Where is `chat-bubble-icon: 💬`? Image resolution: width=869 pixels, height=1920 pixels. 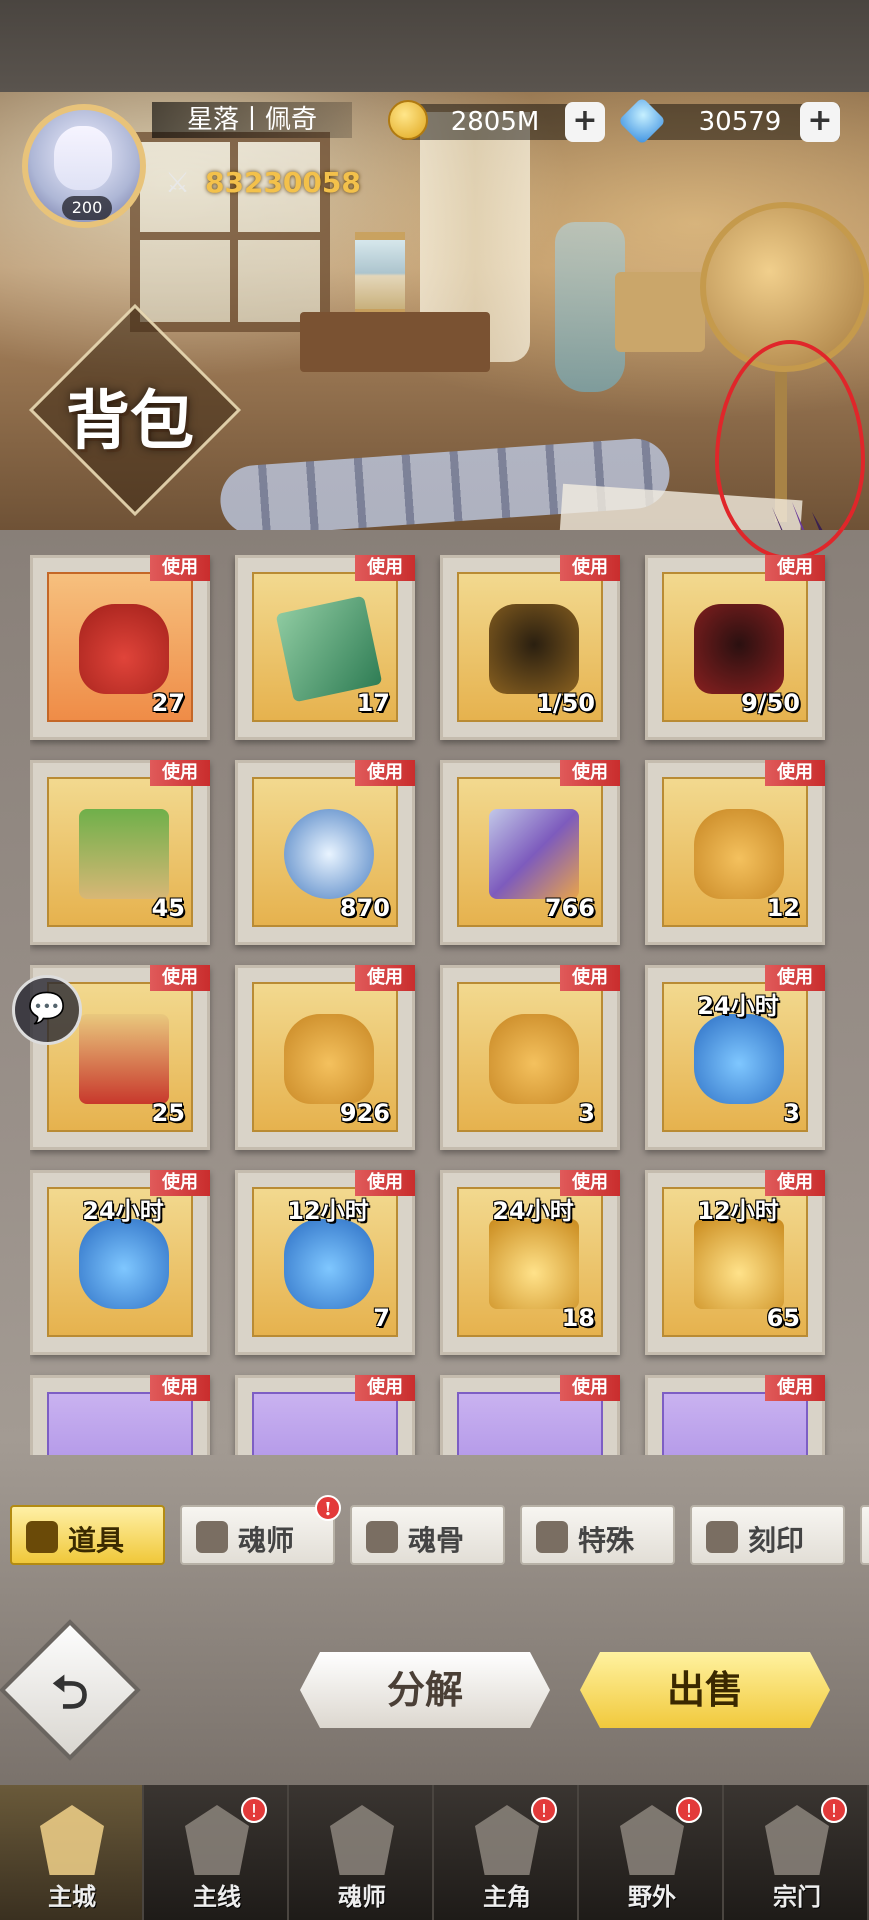
chat-bubble-icon: 💬 is located at coordinates (47, 1010).